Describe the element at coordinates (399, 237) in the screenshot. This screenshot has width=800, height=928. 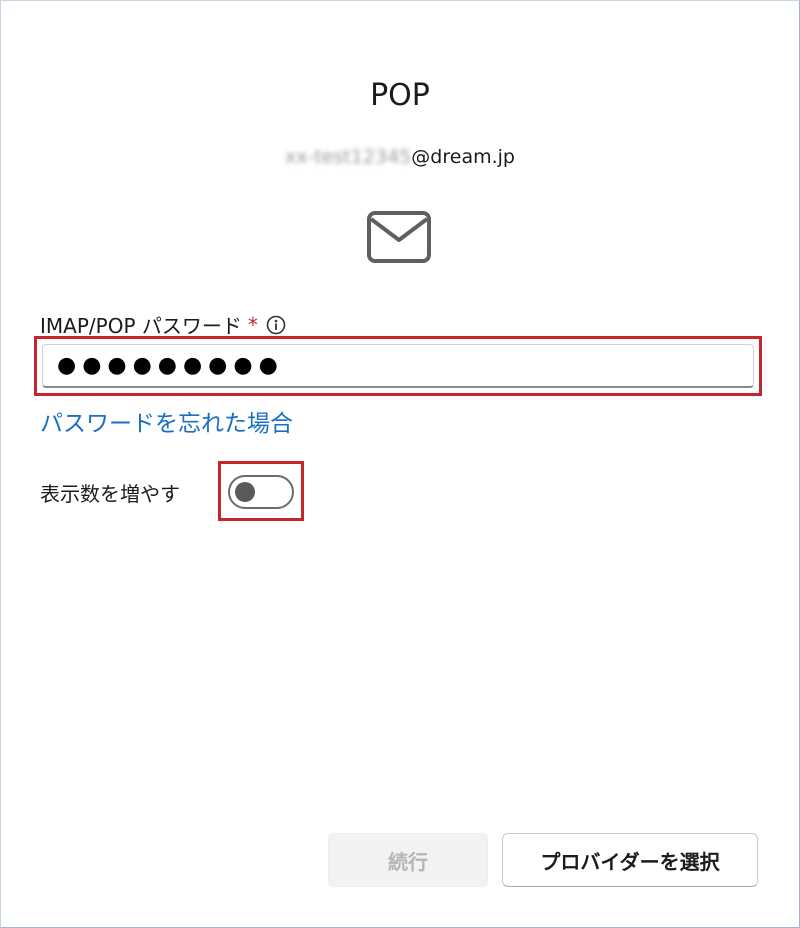
I see `envelope-icon` at that location.